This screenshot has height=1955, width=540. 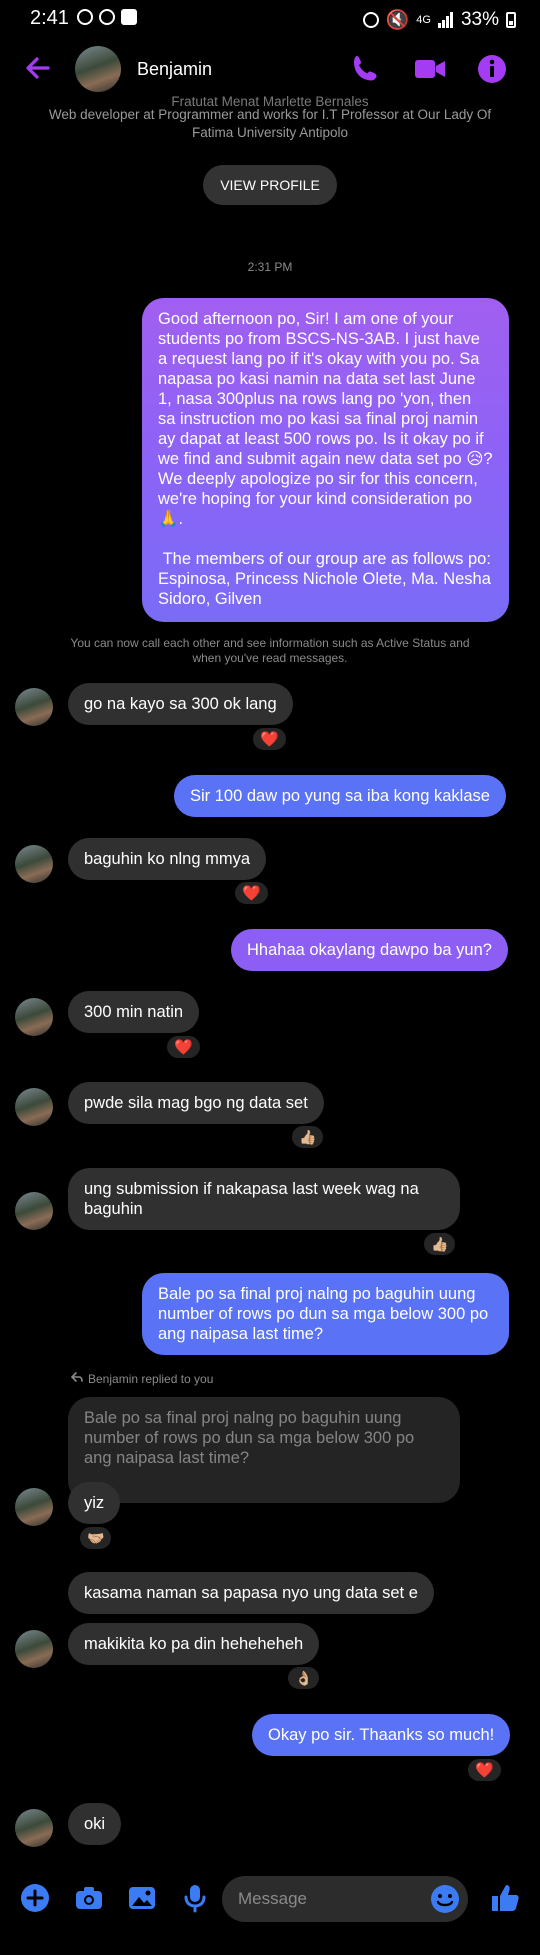 I want to click on received-message: 300 min natin, so click(x=134, y=1012).